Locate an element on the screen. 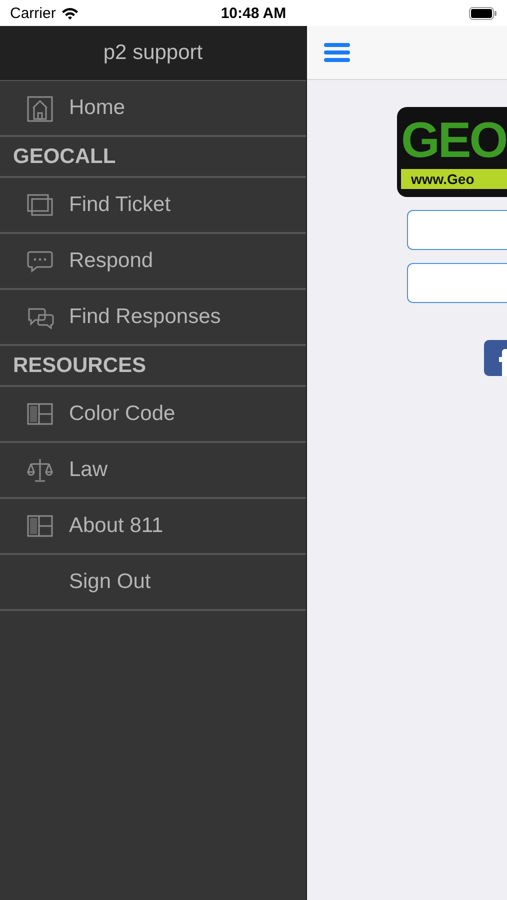  wifi-icon is located at coordinates (69, 13).